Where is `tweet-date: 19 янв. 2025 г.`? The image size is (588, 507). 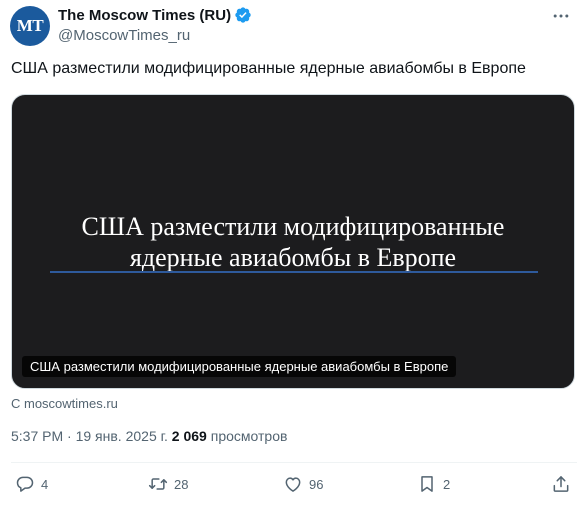
tweet-date: 19 янв. 2025 г. is located at coordinates (122, 436).